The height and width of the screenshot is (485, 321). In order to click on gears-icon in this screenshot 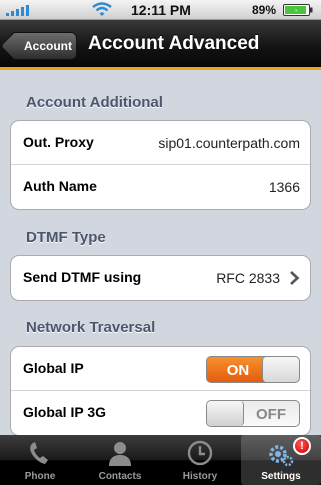, I will do `click(281, 456)`.